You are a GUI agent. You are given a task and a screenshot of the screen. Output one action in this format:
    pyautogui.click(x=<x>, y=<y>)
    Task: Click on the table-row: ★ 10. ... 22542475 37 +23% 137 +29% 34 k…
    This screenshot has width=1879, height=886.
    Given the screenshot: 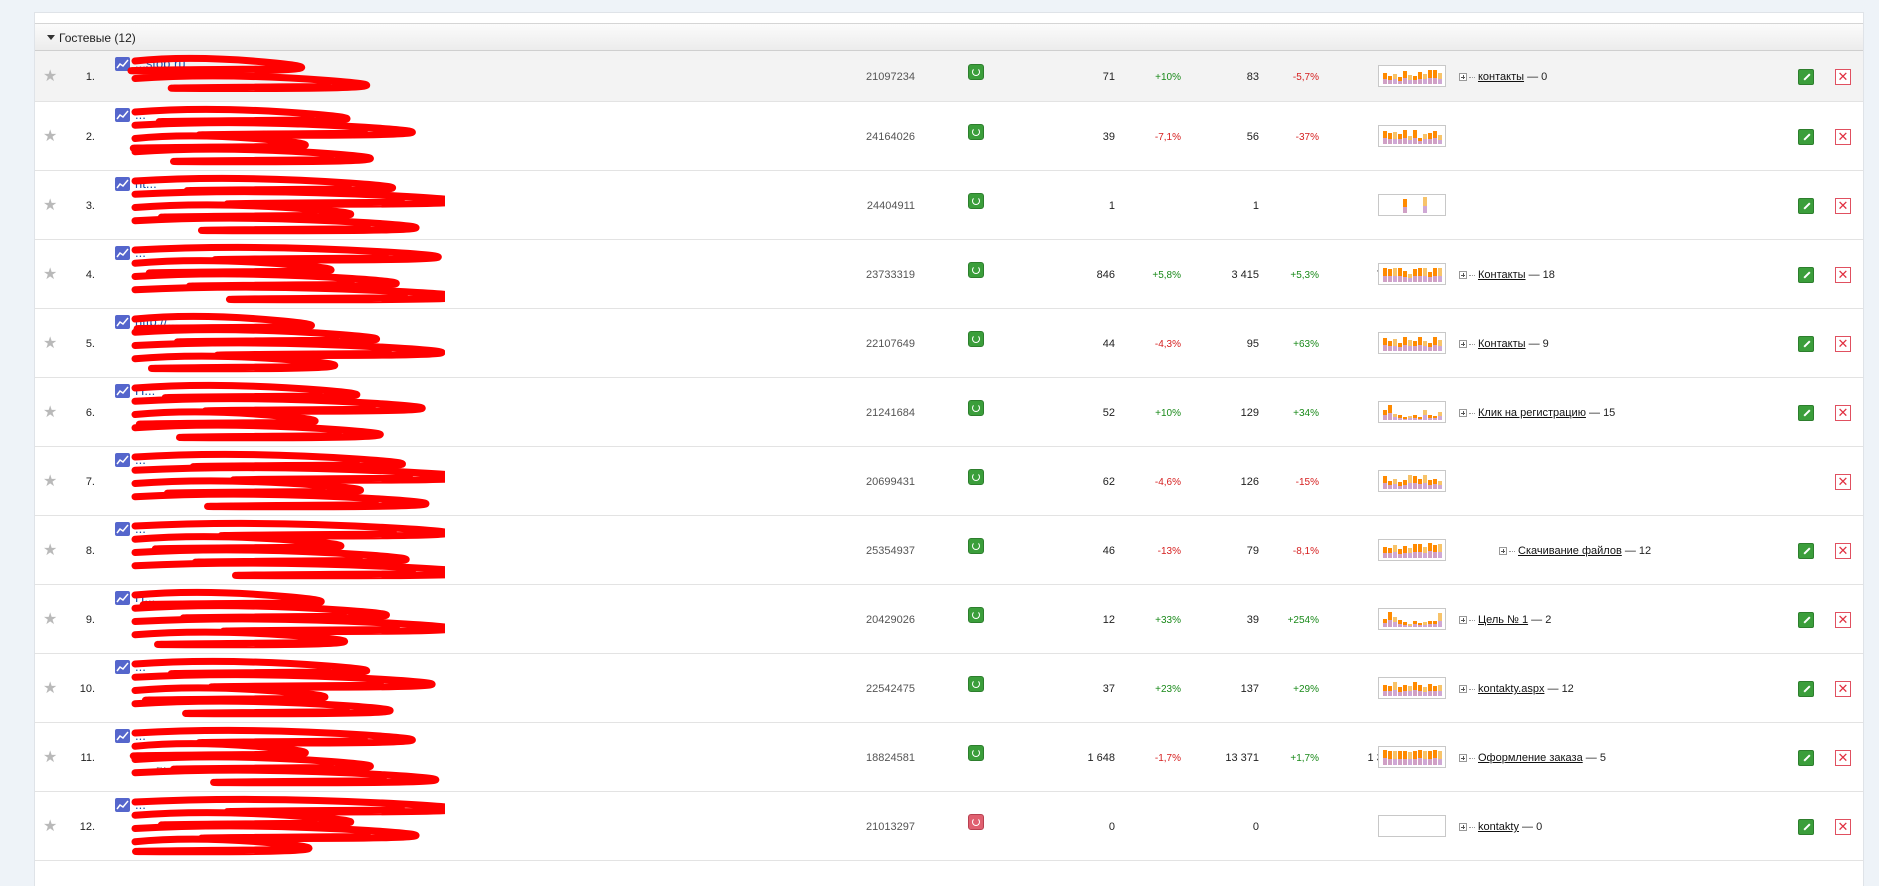 What is the action you would take?
    pyautogui.click(x=949, y=688)
    